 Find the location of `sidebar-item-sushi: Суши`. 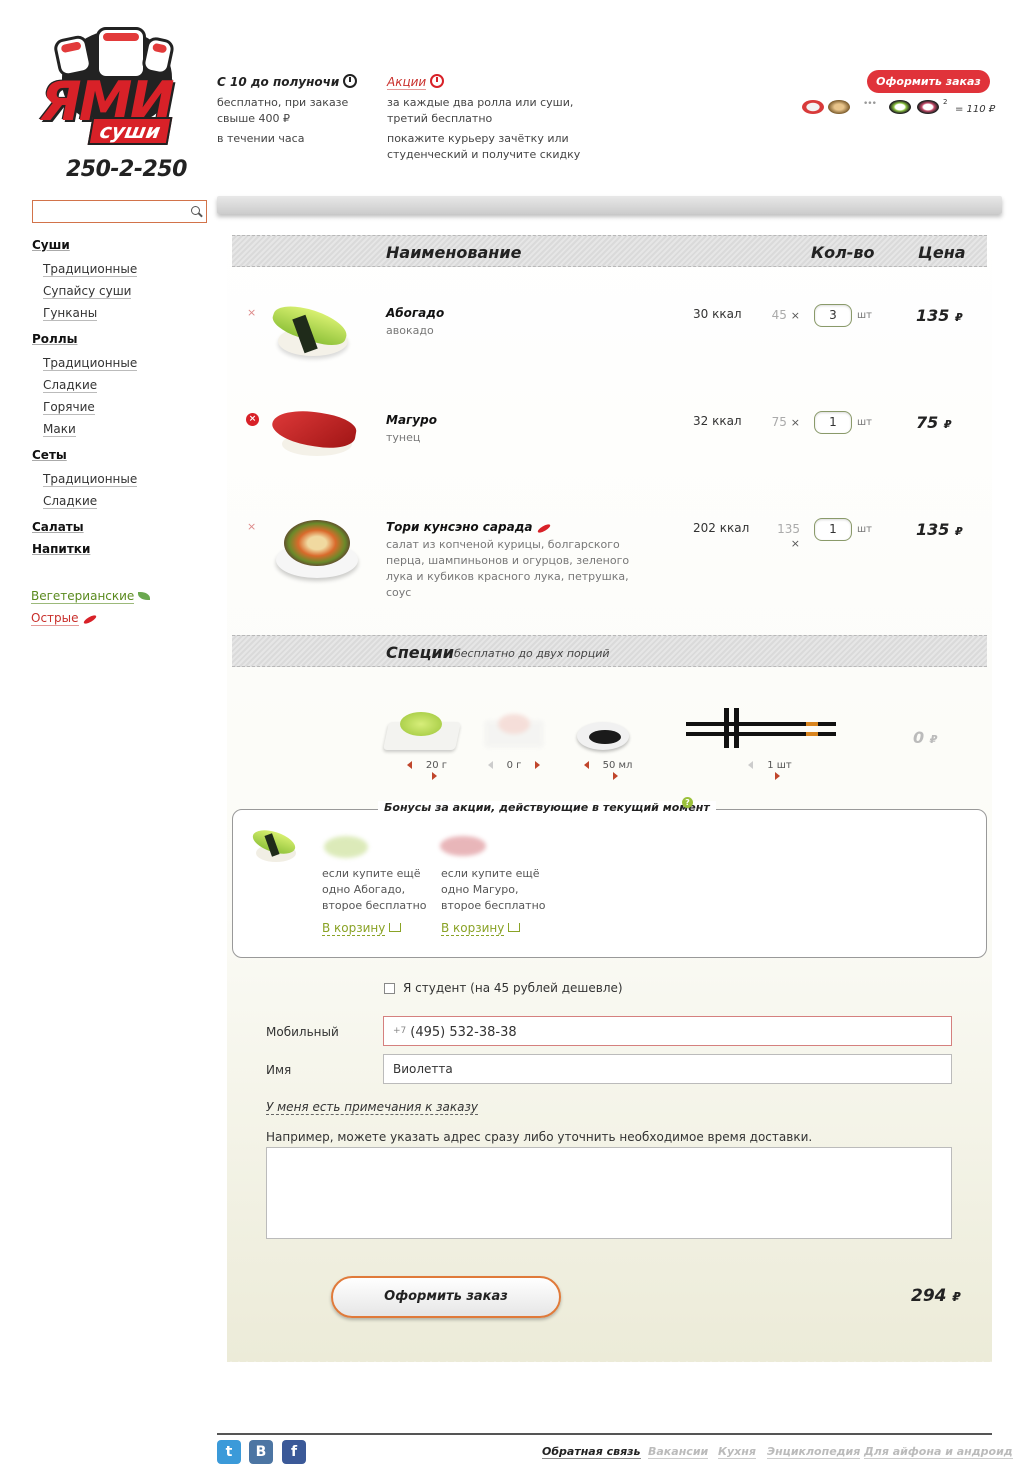

sidebar-item-sushi: Суши is located at coordinates (51, 245).